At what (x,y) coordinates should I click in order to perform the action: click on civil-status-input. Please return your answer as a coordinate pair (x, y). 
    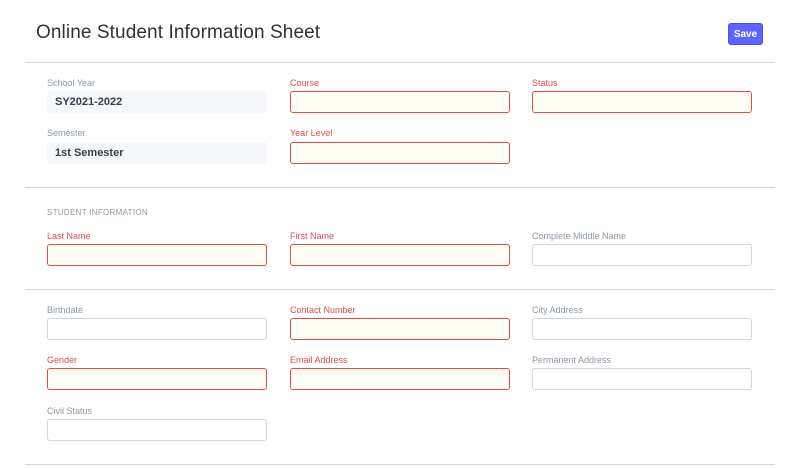
    Looking at the image, I should click on (157, 430).